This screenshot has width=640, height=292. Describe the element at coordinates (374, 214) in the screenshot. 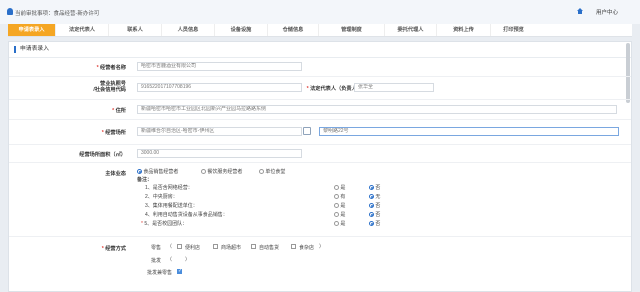

I see `q4-no: 否` at that location.